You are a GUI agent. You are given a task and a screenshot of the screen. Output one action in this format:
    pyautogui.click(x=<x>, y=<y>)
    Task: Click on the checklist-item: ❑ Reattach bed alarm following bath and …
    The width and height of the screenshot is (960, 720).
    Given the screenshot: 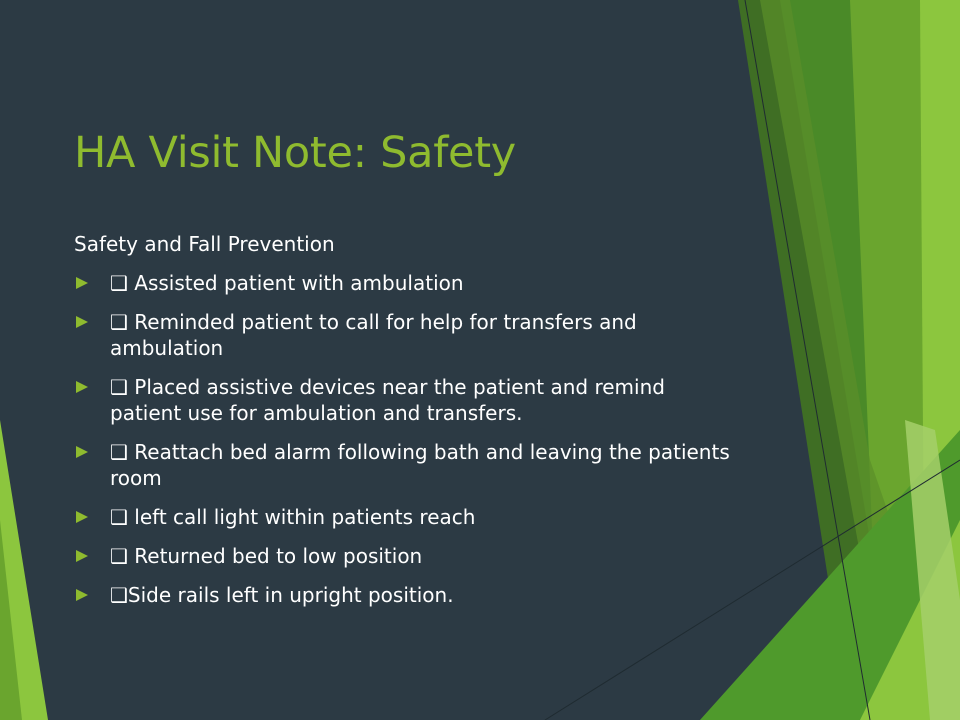 What is the action you would take?
    pyautogui.click(x=404, y=465)
    